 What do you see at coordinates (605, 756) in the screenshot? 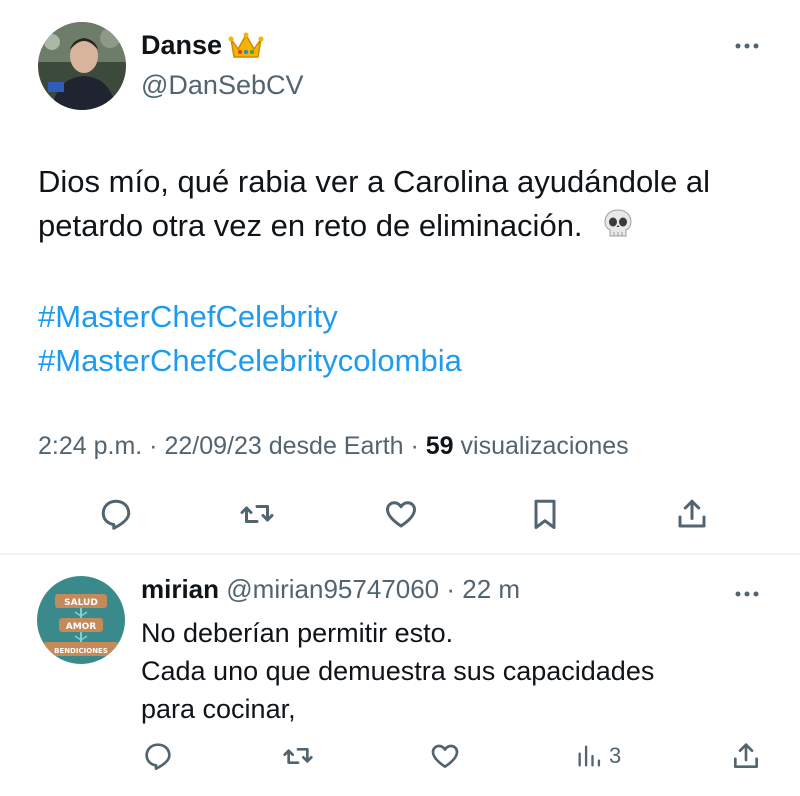
I see `views-button: 3` at bounding box center [605, 756].